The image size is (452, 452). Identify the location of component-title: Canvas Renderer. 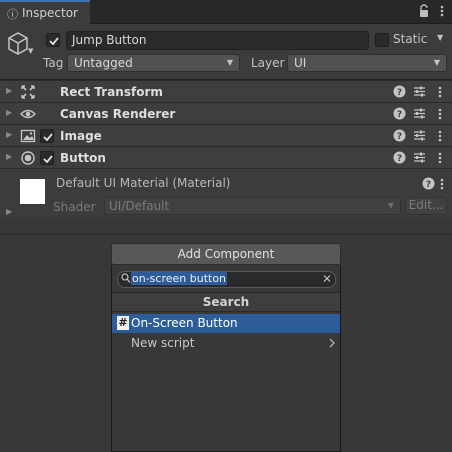
(118, 114).